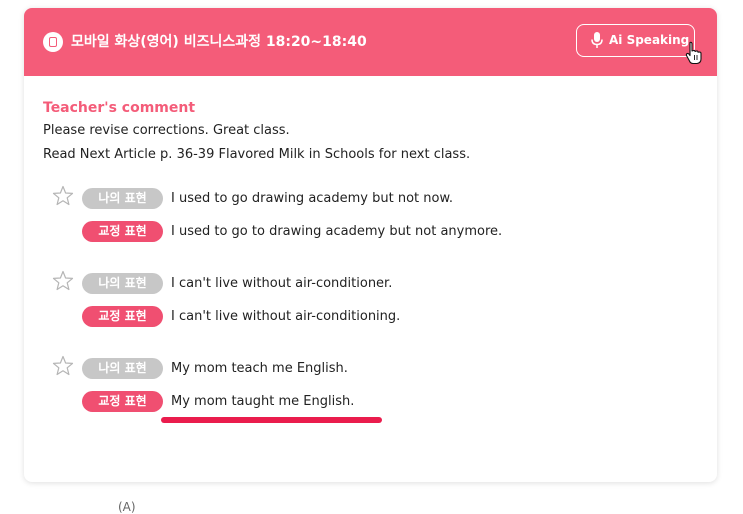 Image resolution: width=743 pixels, height=514 pixels. I want to click on teacher-comment-title: Teacher's comment, so click(119, 108).